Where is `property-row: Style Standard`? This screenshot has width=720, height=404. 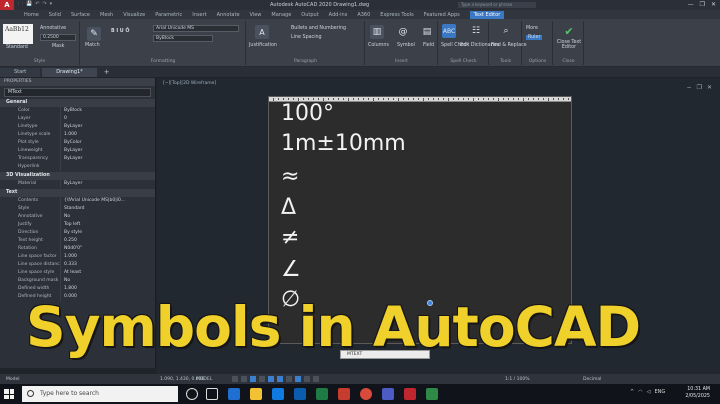
property-row: Style Standard is located at coordinates (77, 209).